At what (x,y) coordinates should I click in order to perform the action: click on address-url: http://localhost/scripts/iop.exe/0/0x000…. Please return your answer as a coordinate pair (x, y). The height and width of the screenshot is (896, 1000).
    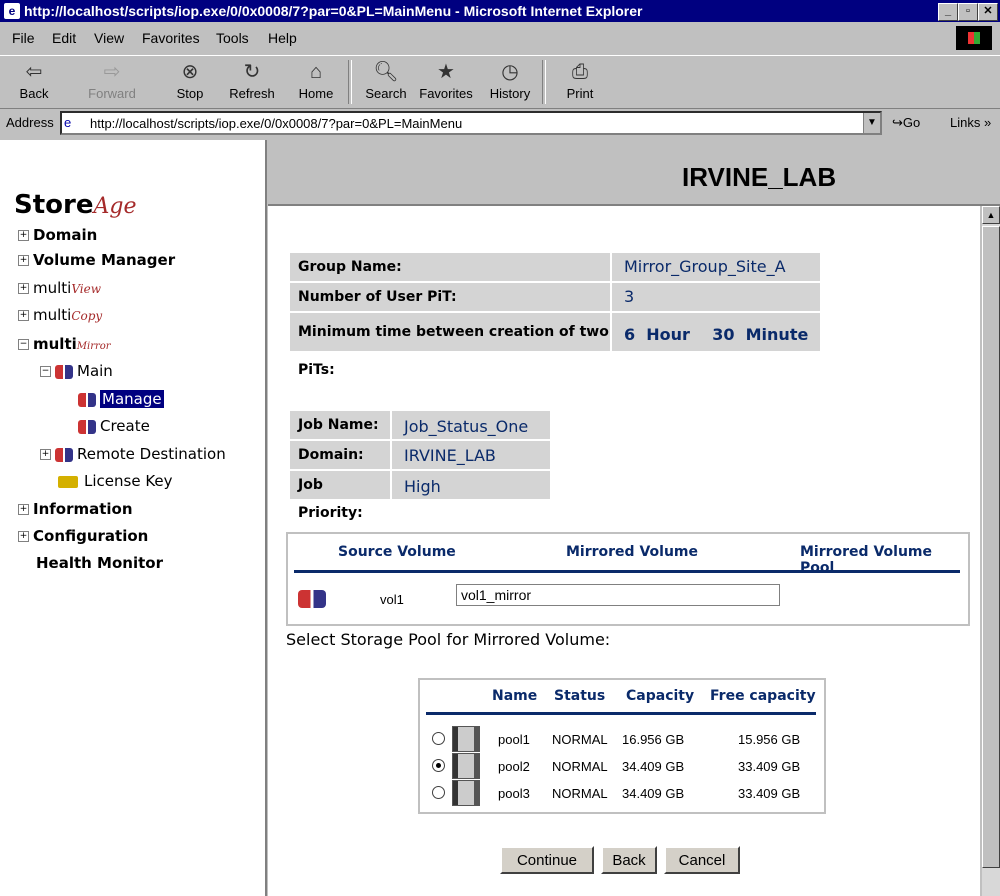
    Looking at the image, I should click on (276, 123).